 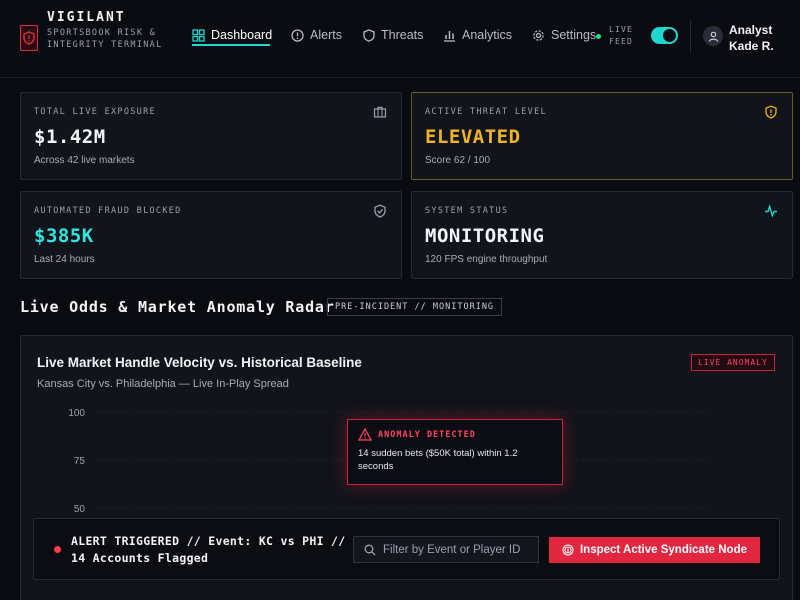 I want to click on live-feed-toggle, so click(x=664, y=35).